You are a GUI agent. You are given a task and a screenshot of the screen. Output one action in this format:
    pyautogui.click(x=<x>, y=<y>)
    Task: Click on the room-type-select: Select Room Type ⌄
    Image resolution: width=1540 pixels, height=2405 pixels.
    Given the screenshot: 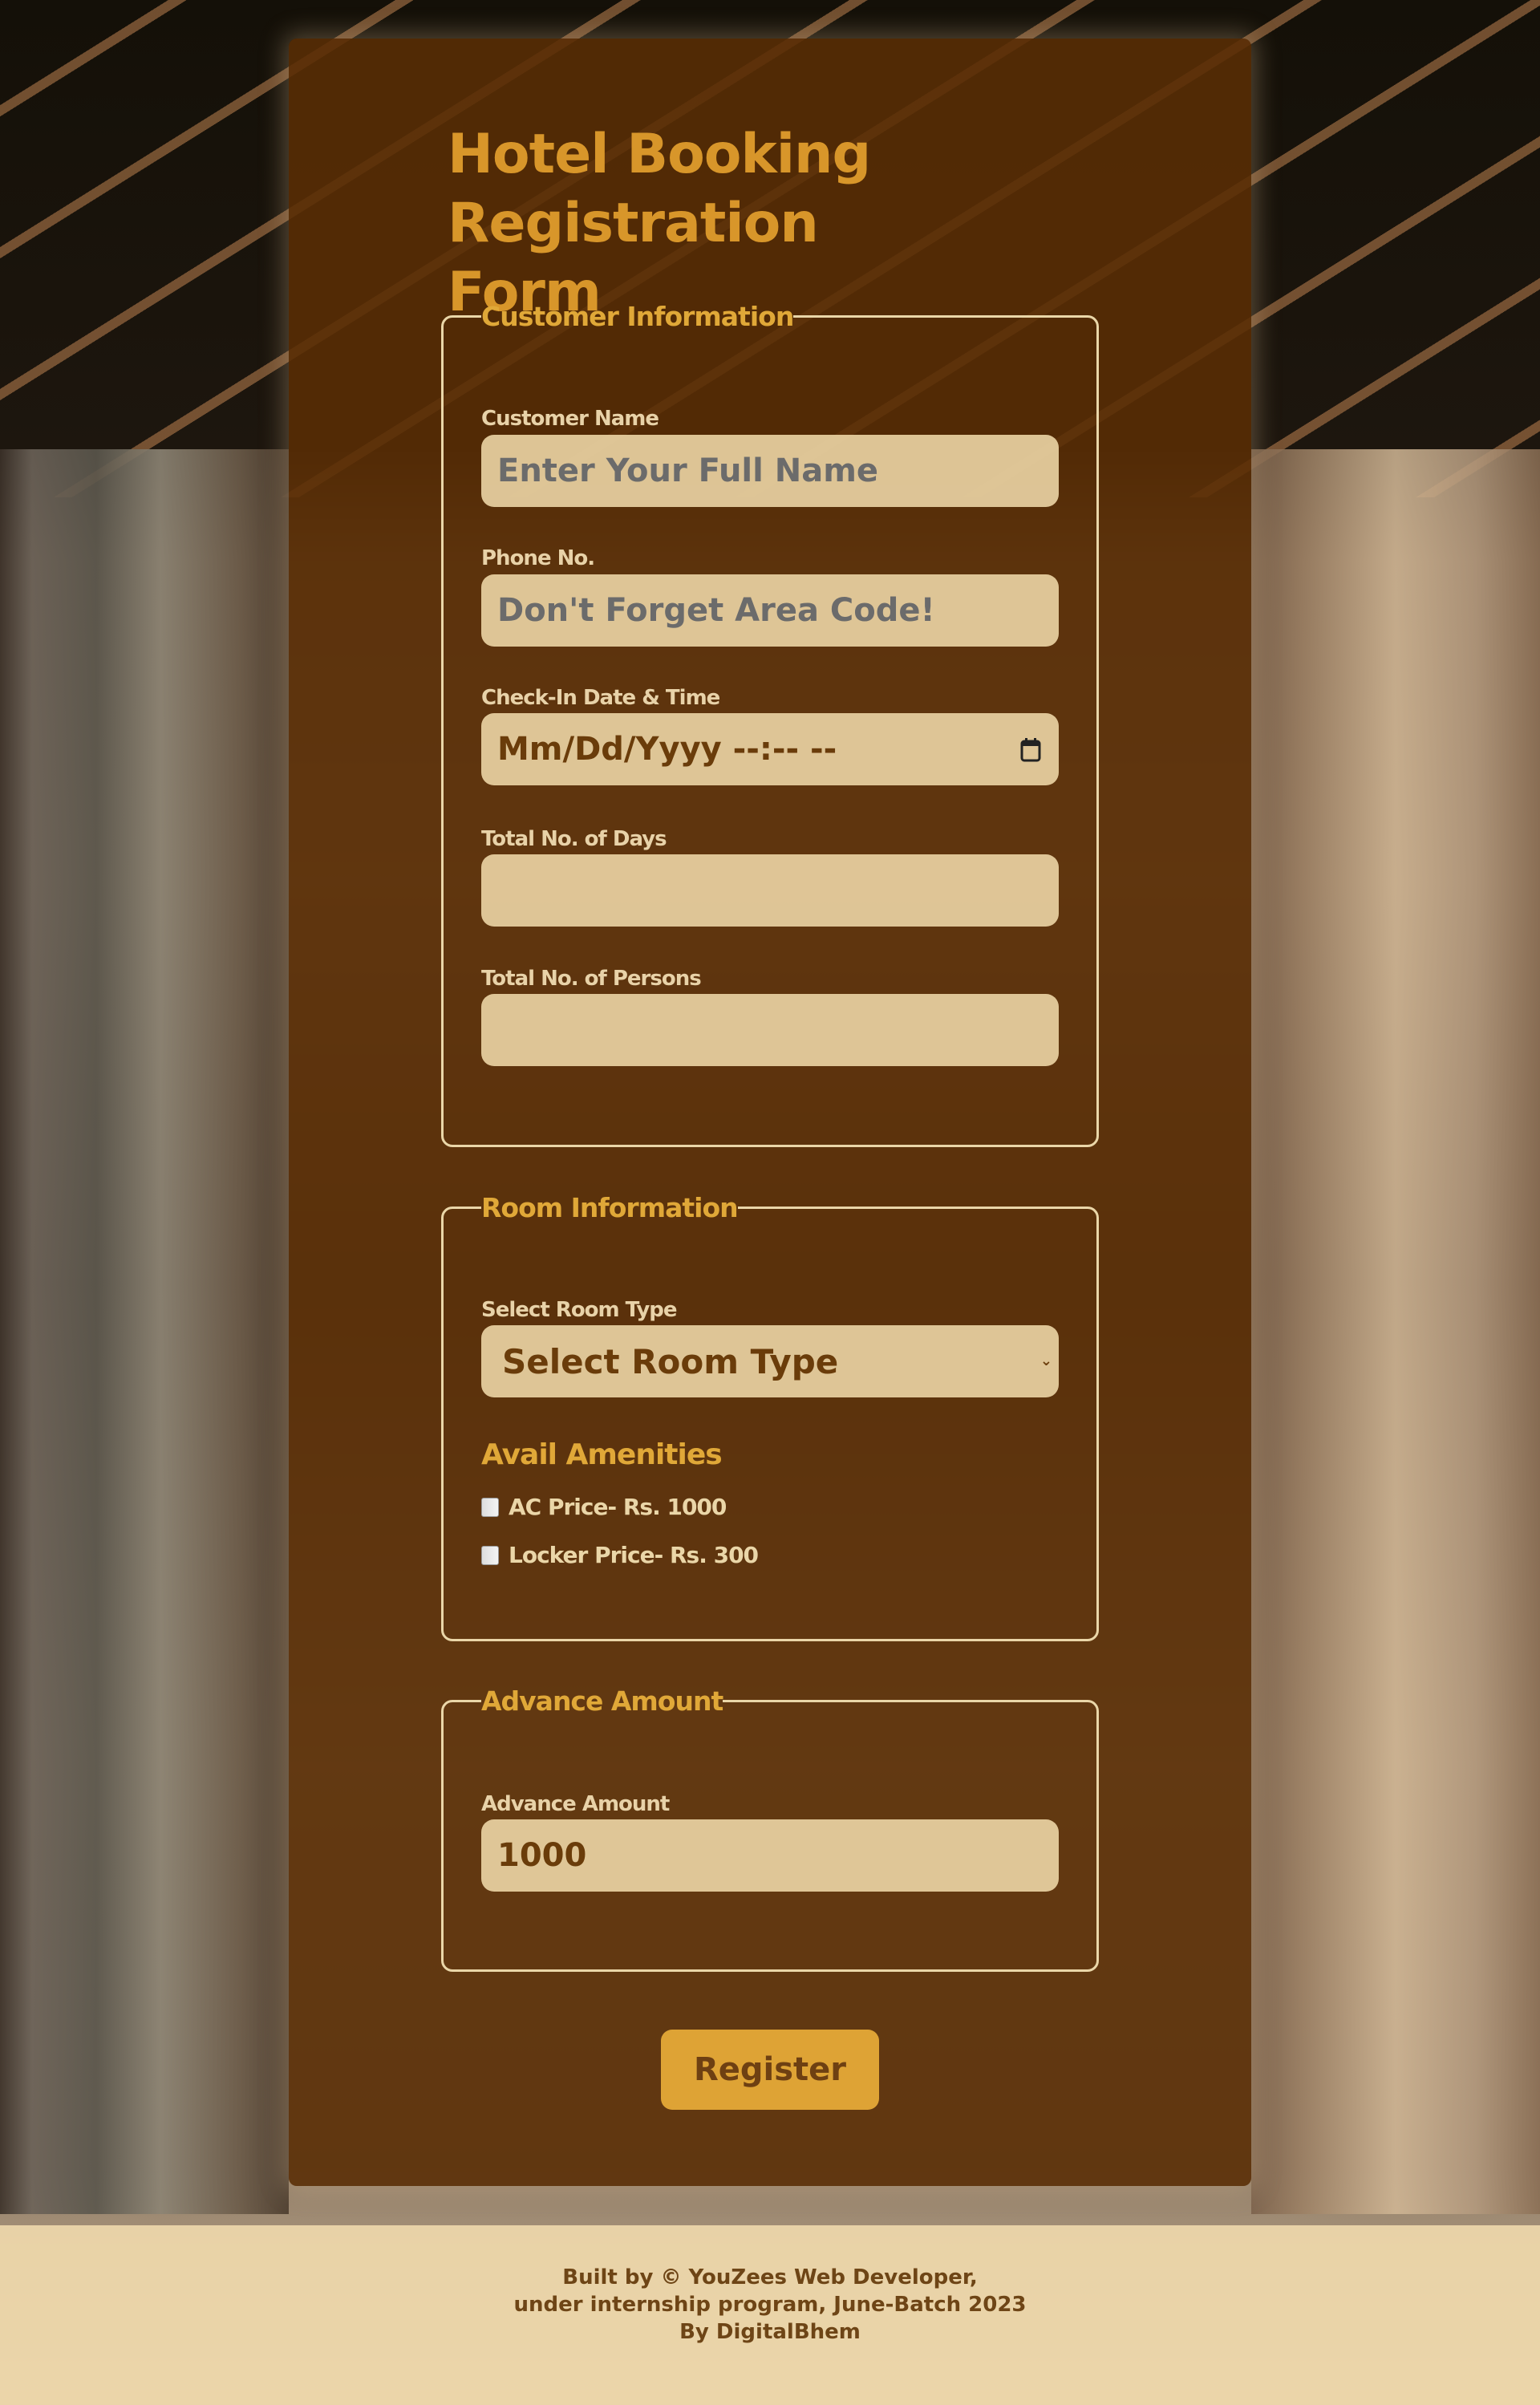 What is the action you would take?
    pyautogui.click(x=770, y=1361)
    